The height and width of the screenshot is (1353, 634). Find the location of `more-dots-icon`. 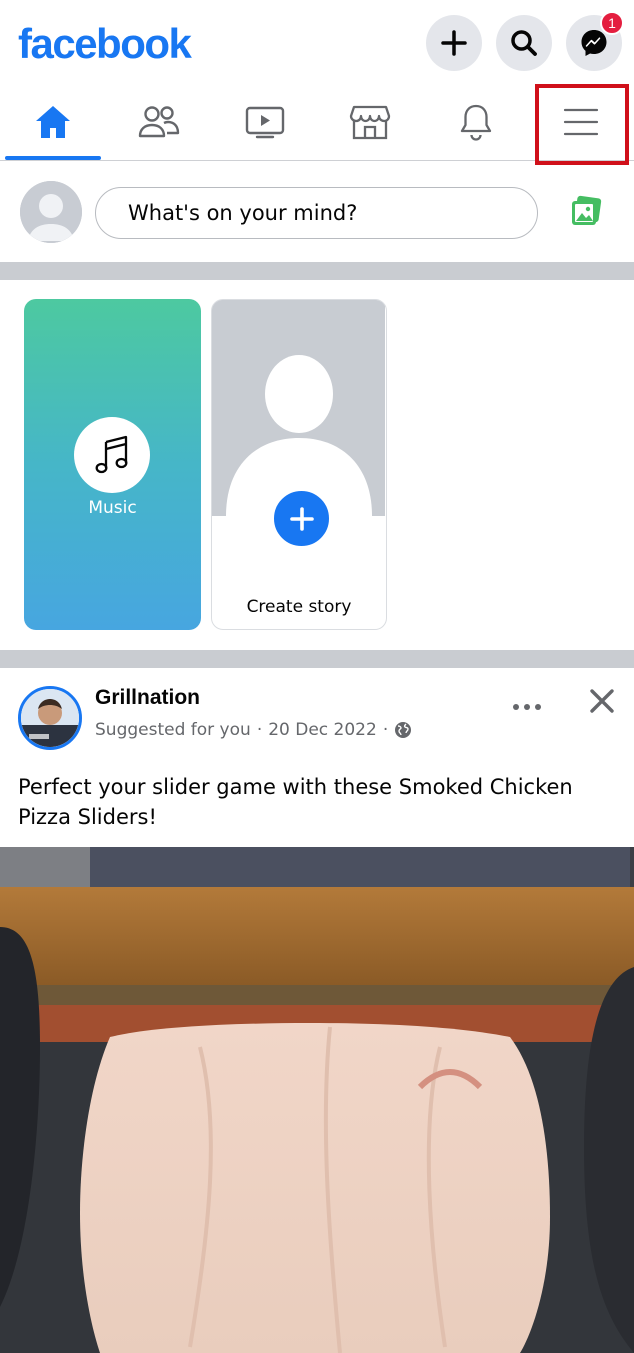

more-dots-icon is located at coordinates (527, 707).